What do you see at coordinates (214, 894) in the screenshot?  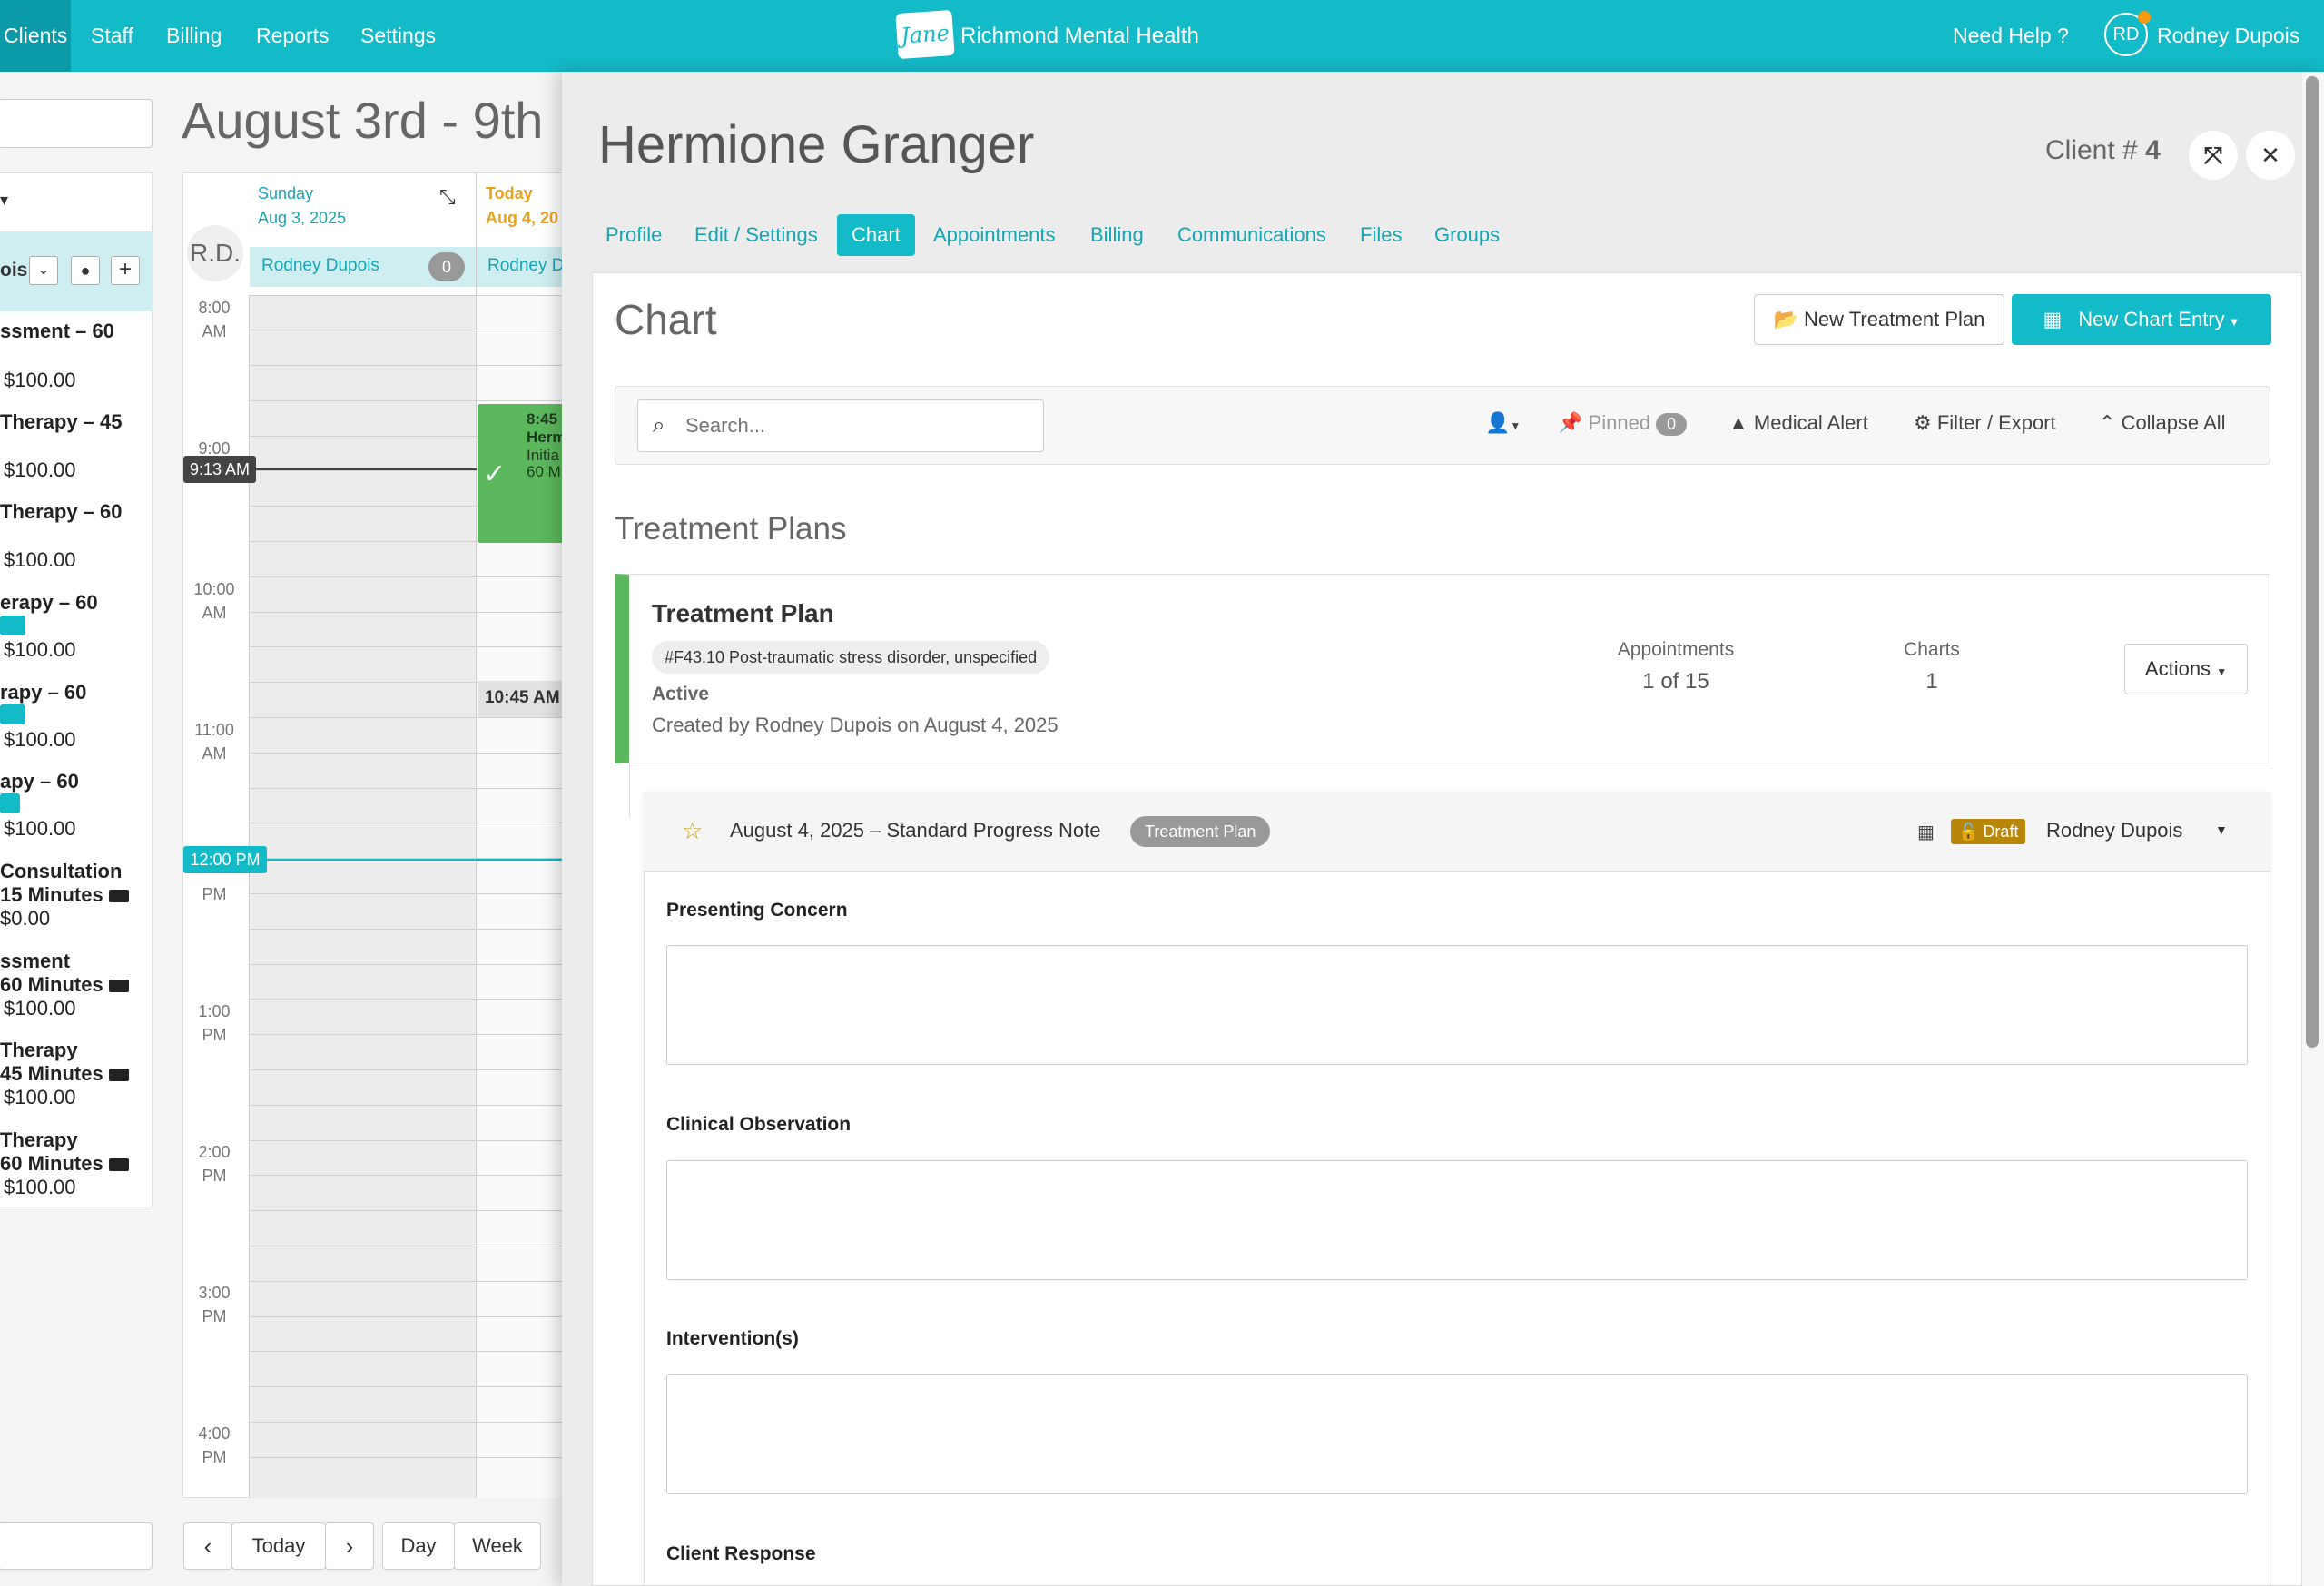 I see `time-label: PM` at bounding box center [214, 894].